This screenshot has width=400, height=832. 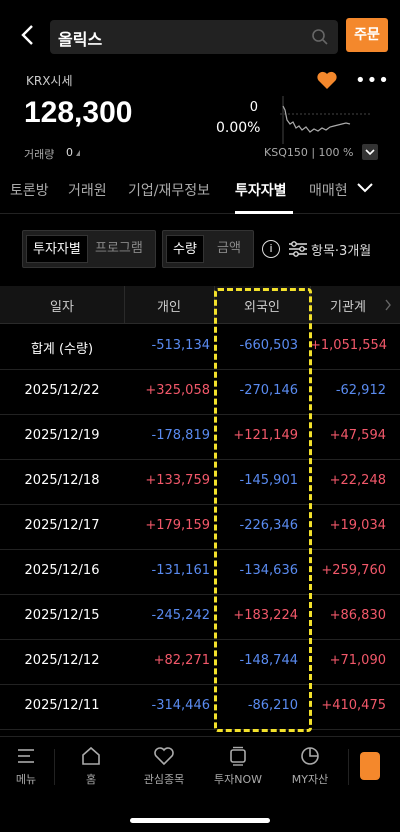 I want to click on col-foreign: 외국인, so click(x=262, y=307).